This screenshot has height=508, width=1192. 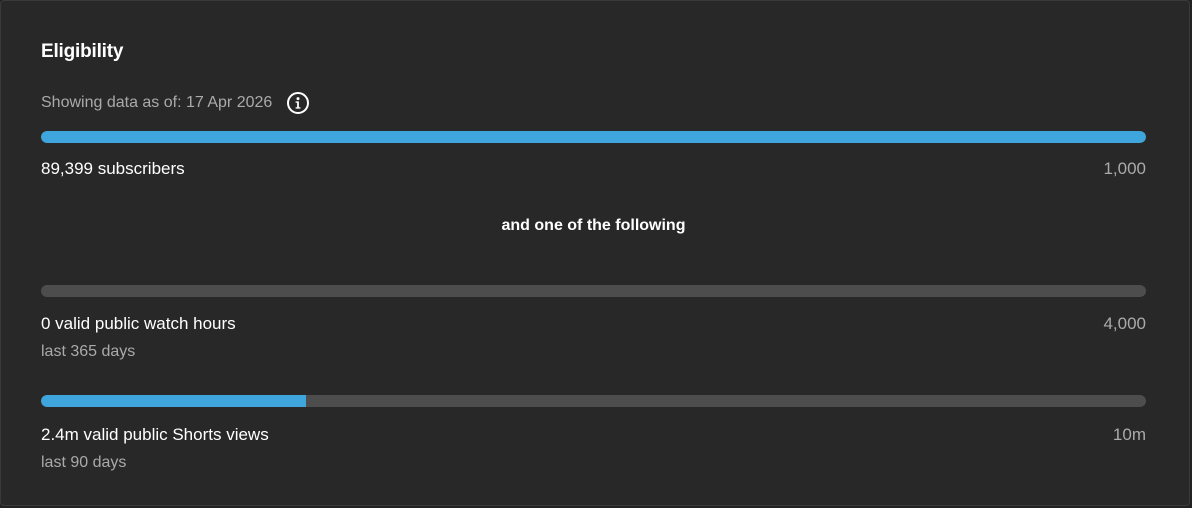 I want to click on shorts-views-progress-bar, so click(x=593, y=401).